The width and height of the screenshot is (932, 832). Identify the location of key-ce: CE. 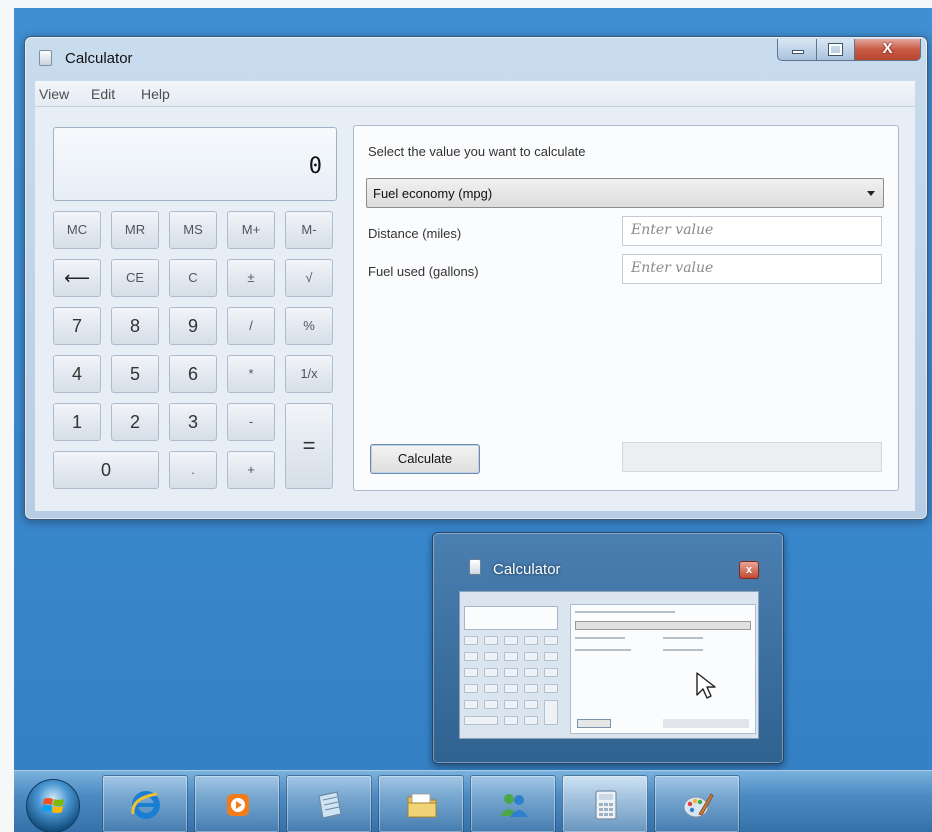
(135, 278).